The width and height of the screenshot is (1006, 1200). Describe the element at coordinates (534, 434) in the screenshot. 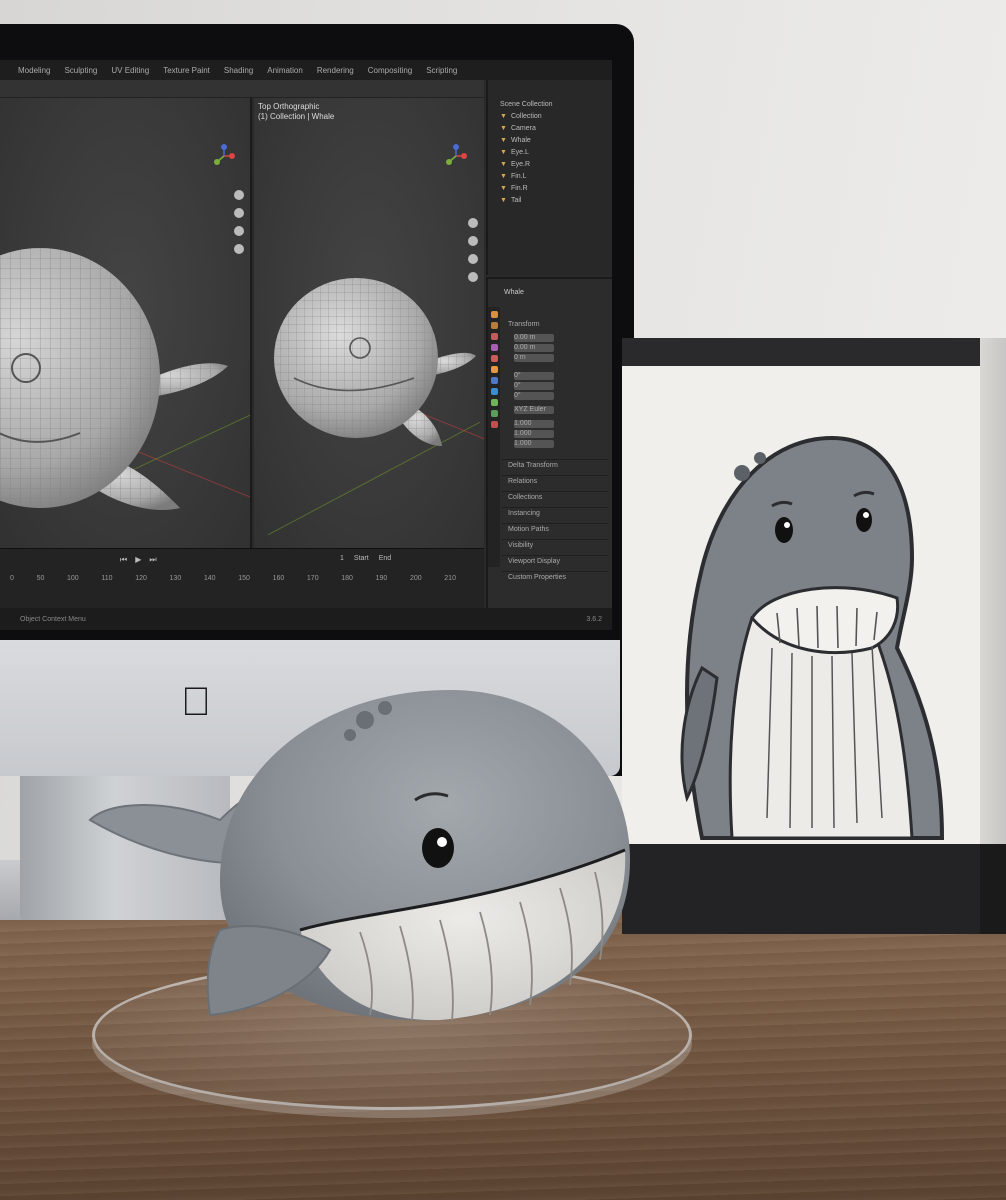

I see `scale-y-field: 1.000` at that location.